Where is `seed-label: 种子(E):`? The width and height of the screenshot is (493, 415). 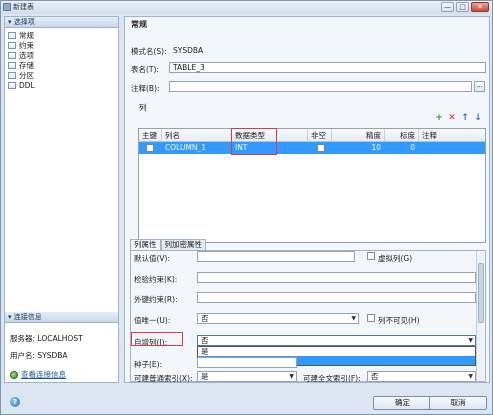 seed-label: 种子(E): is located at coordinates (148, 364).